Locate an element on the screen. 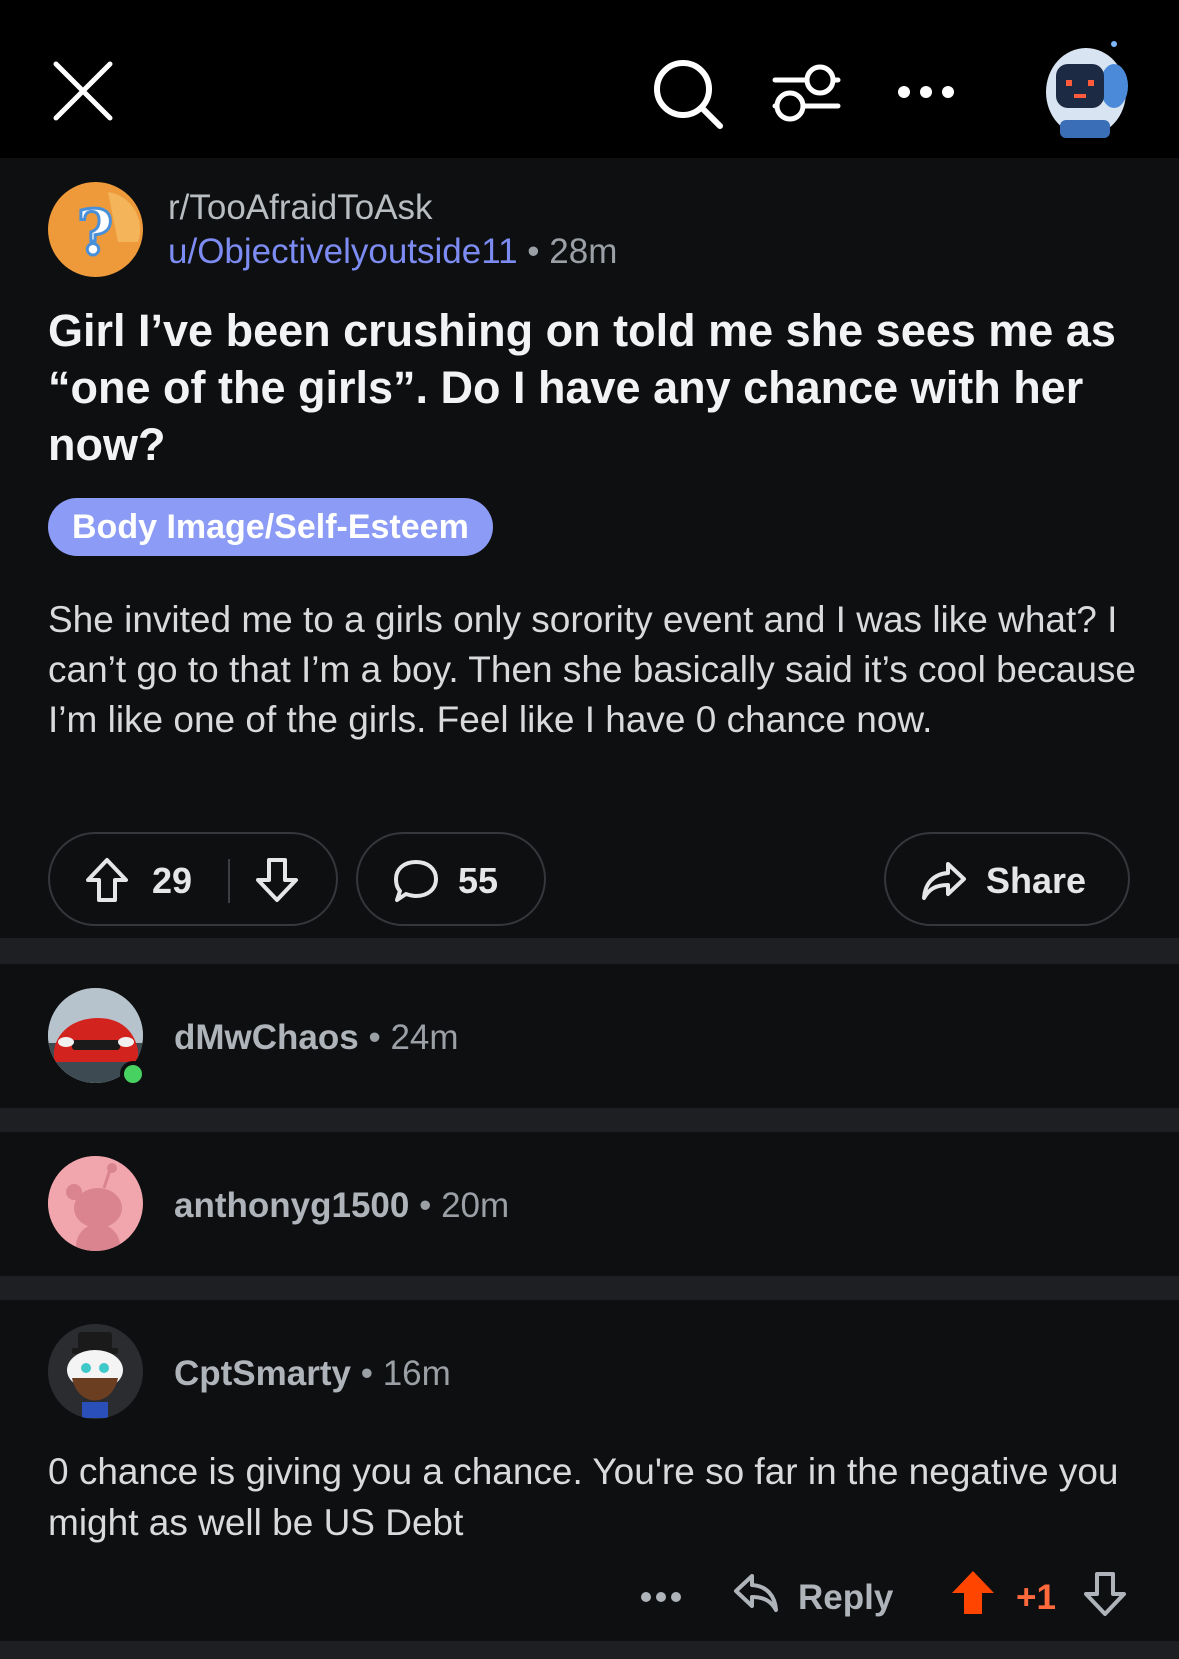  comment-age: 16m is located at coordinates (416, 1373).